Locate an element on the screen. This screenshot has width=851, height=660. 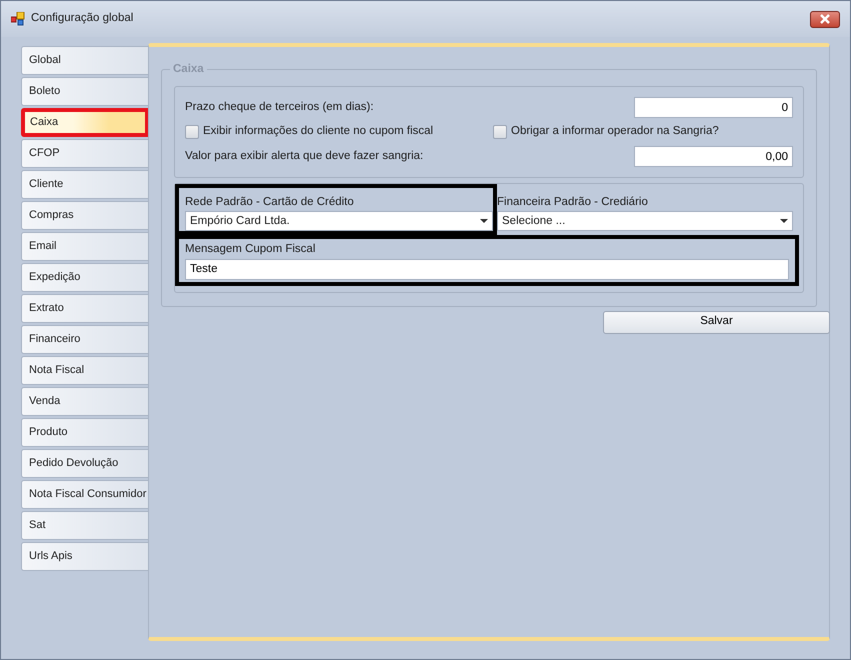
tab: Email is located at coordinates (84, 246).